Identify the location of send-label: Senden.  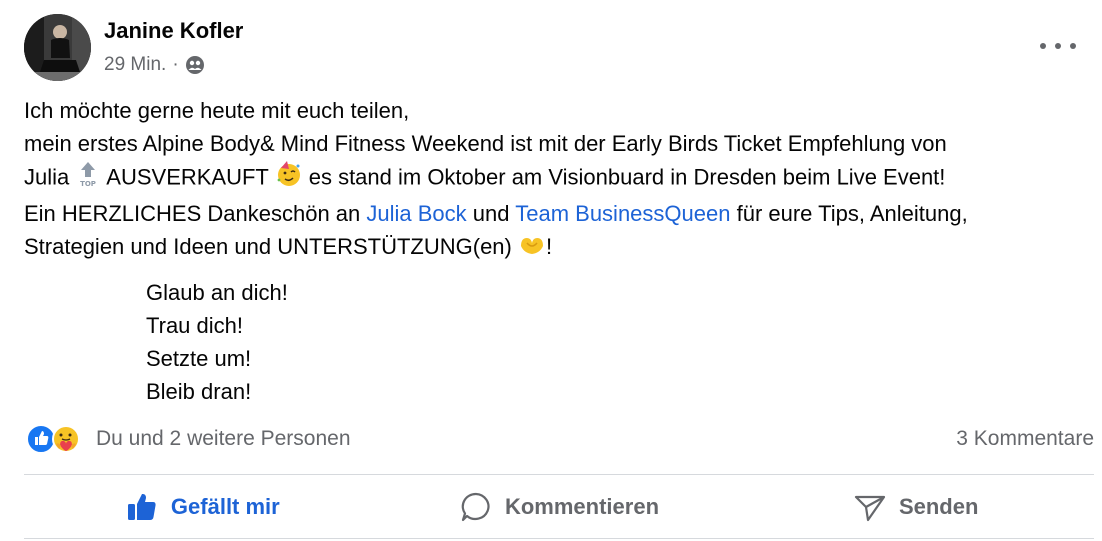
(938, 506).